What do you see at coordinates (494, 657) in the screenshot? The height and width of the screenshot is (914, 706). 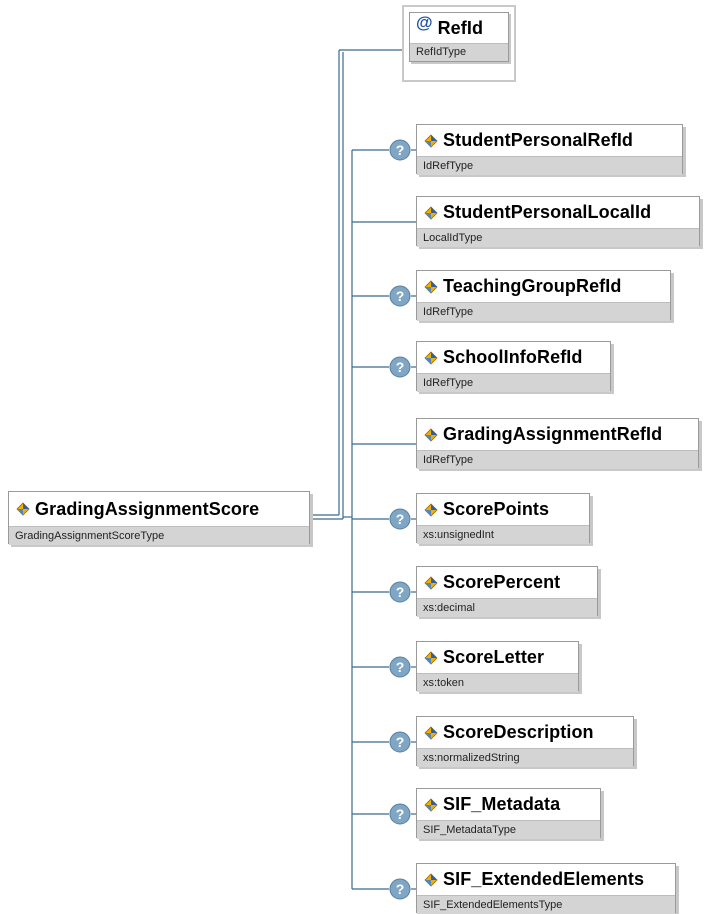 I see `child-element-name: ScoreLetter` at bounding box center [494, 657].